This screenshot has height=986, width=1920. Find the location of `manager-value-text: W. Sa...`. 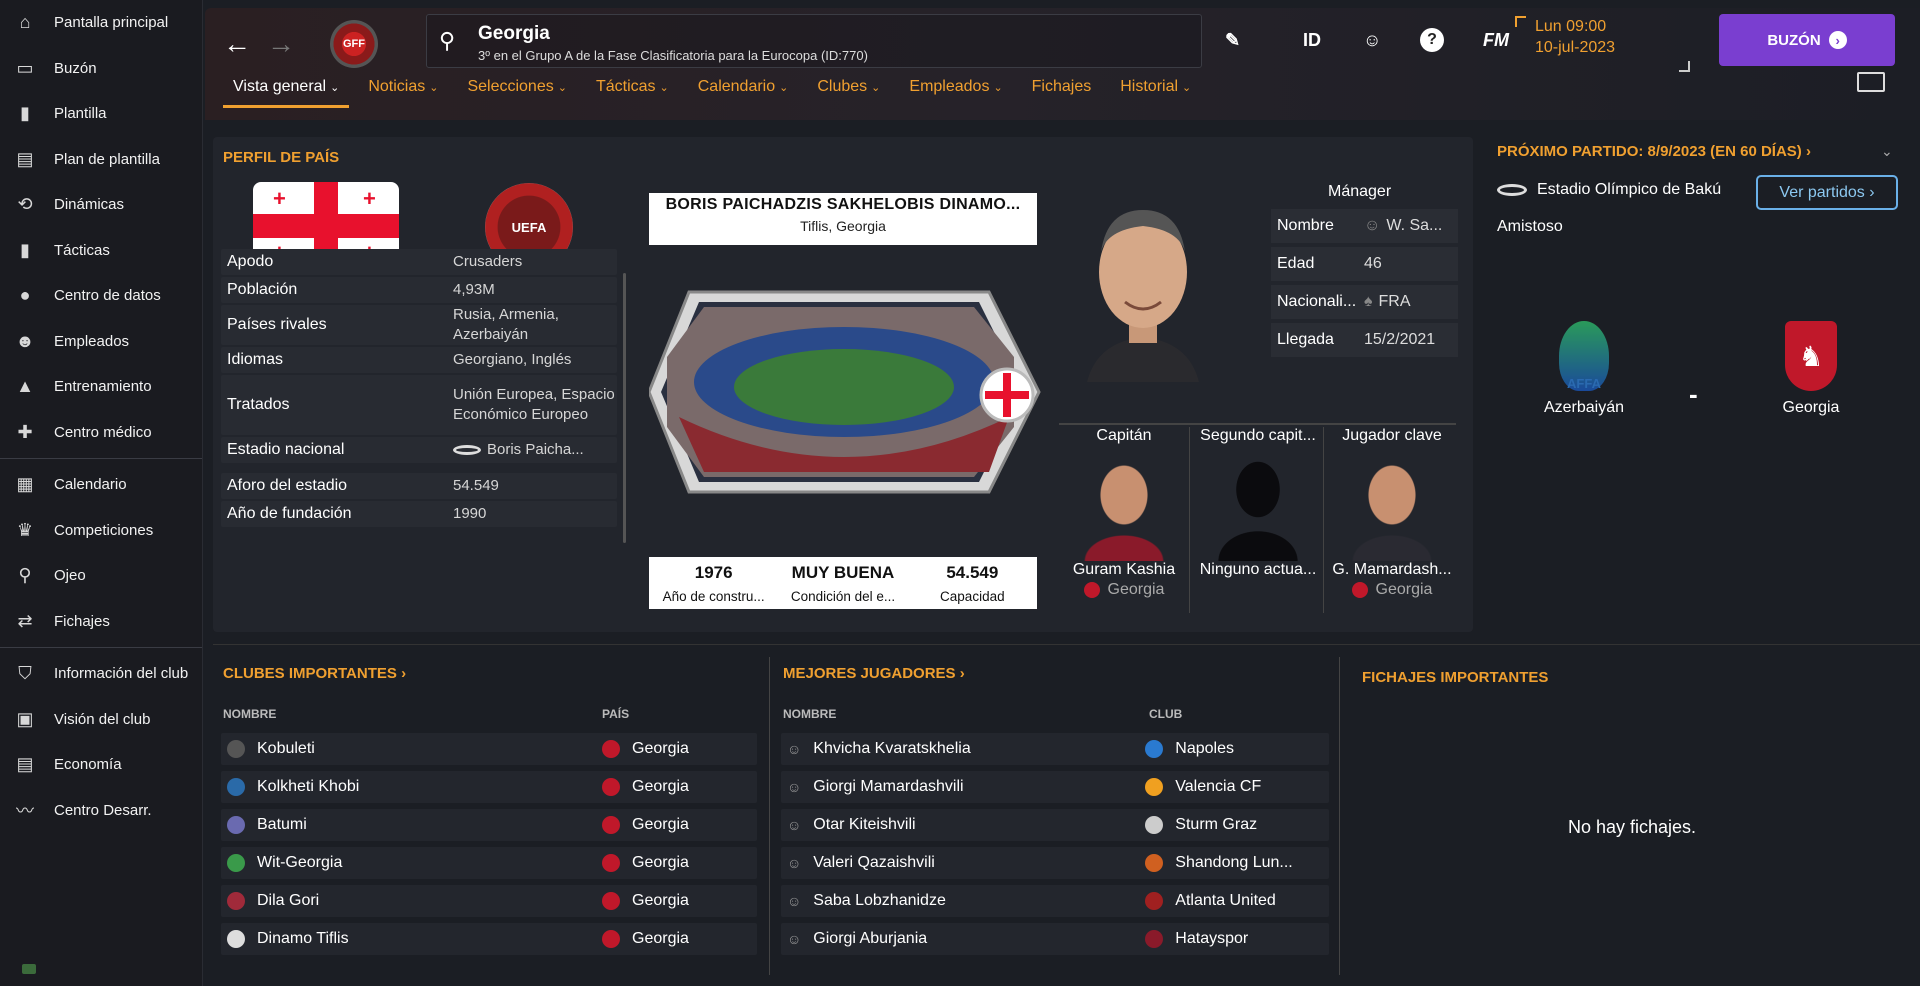

manager-value-text: W. Sa... is located at coordinates (1414, 225).